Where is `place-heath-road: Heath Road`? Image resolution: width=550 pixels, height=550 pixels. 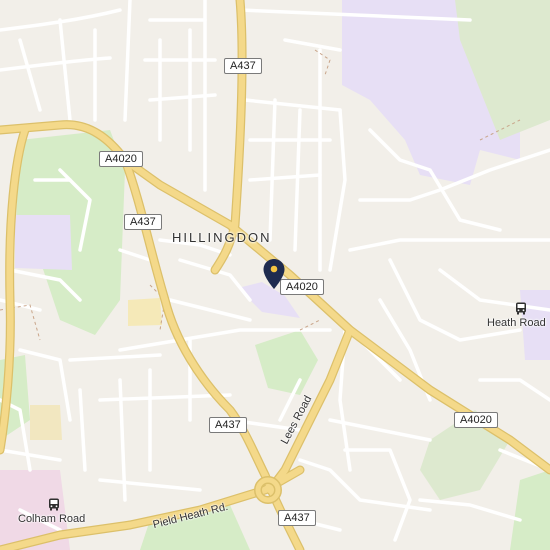 place-heath-road: Heath Road is located at coordinates (516, 315).